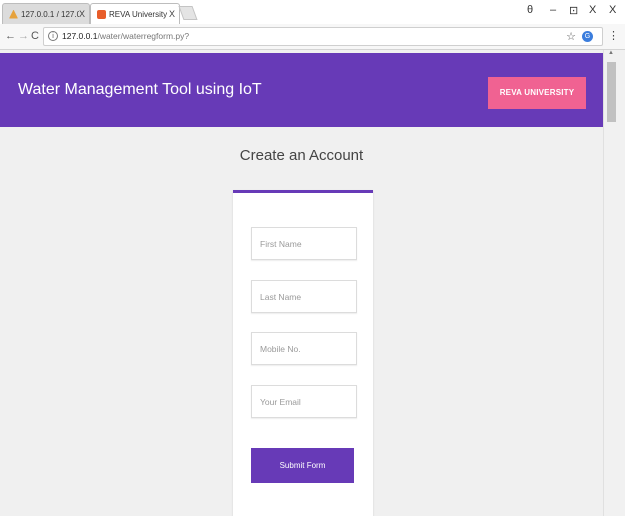  What do you see at coordinates (143, 36) in the screenshot?
I see `url-path: /water/waterregform.py?` at bounding box center [143, 36].